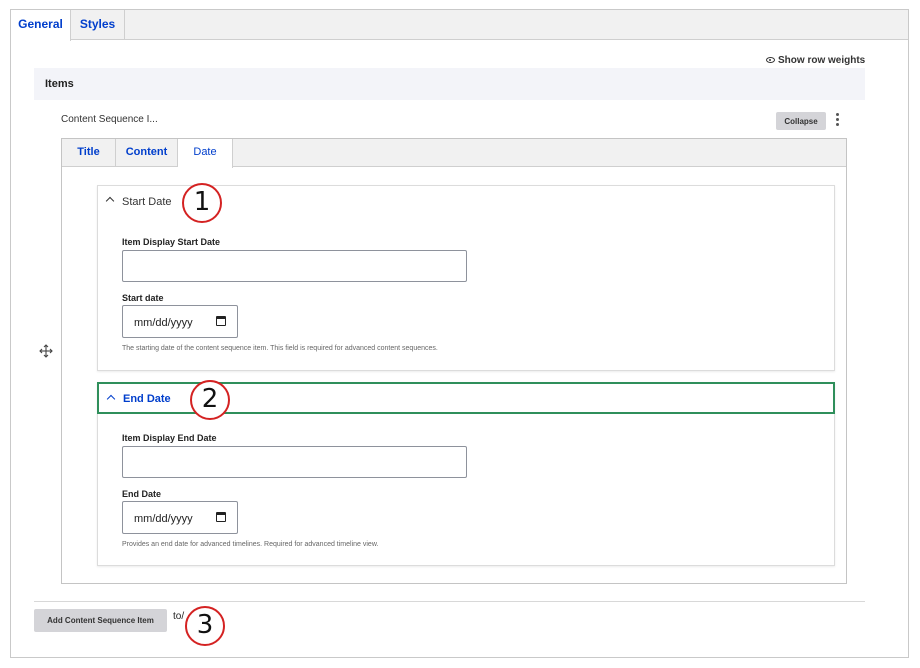 The width and height of the screenshot is (920, 668). I want to click on drag-handle-icon, so click(46, 351).